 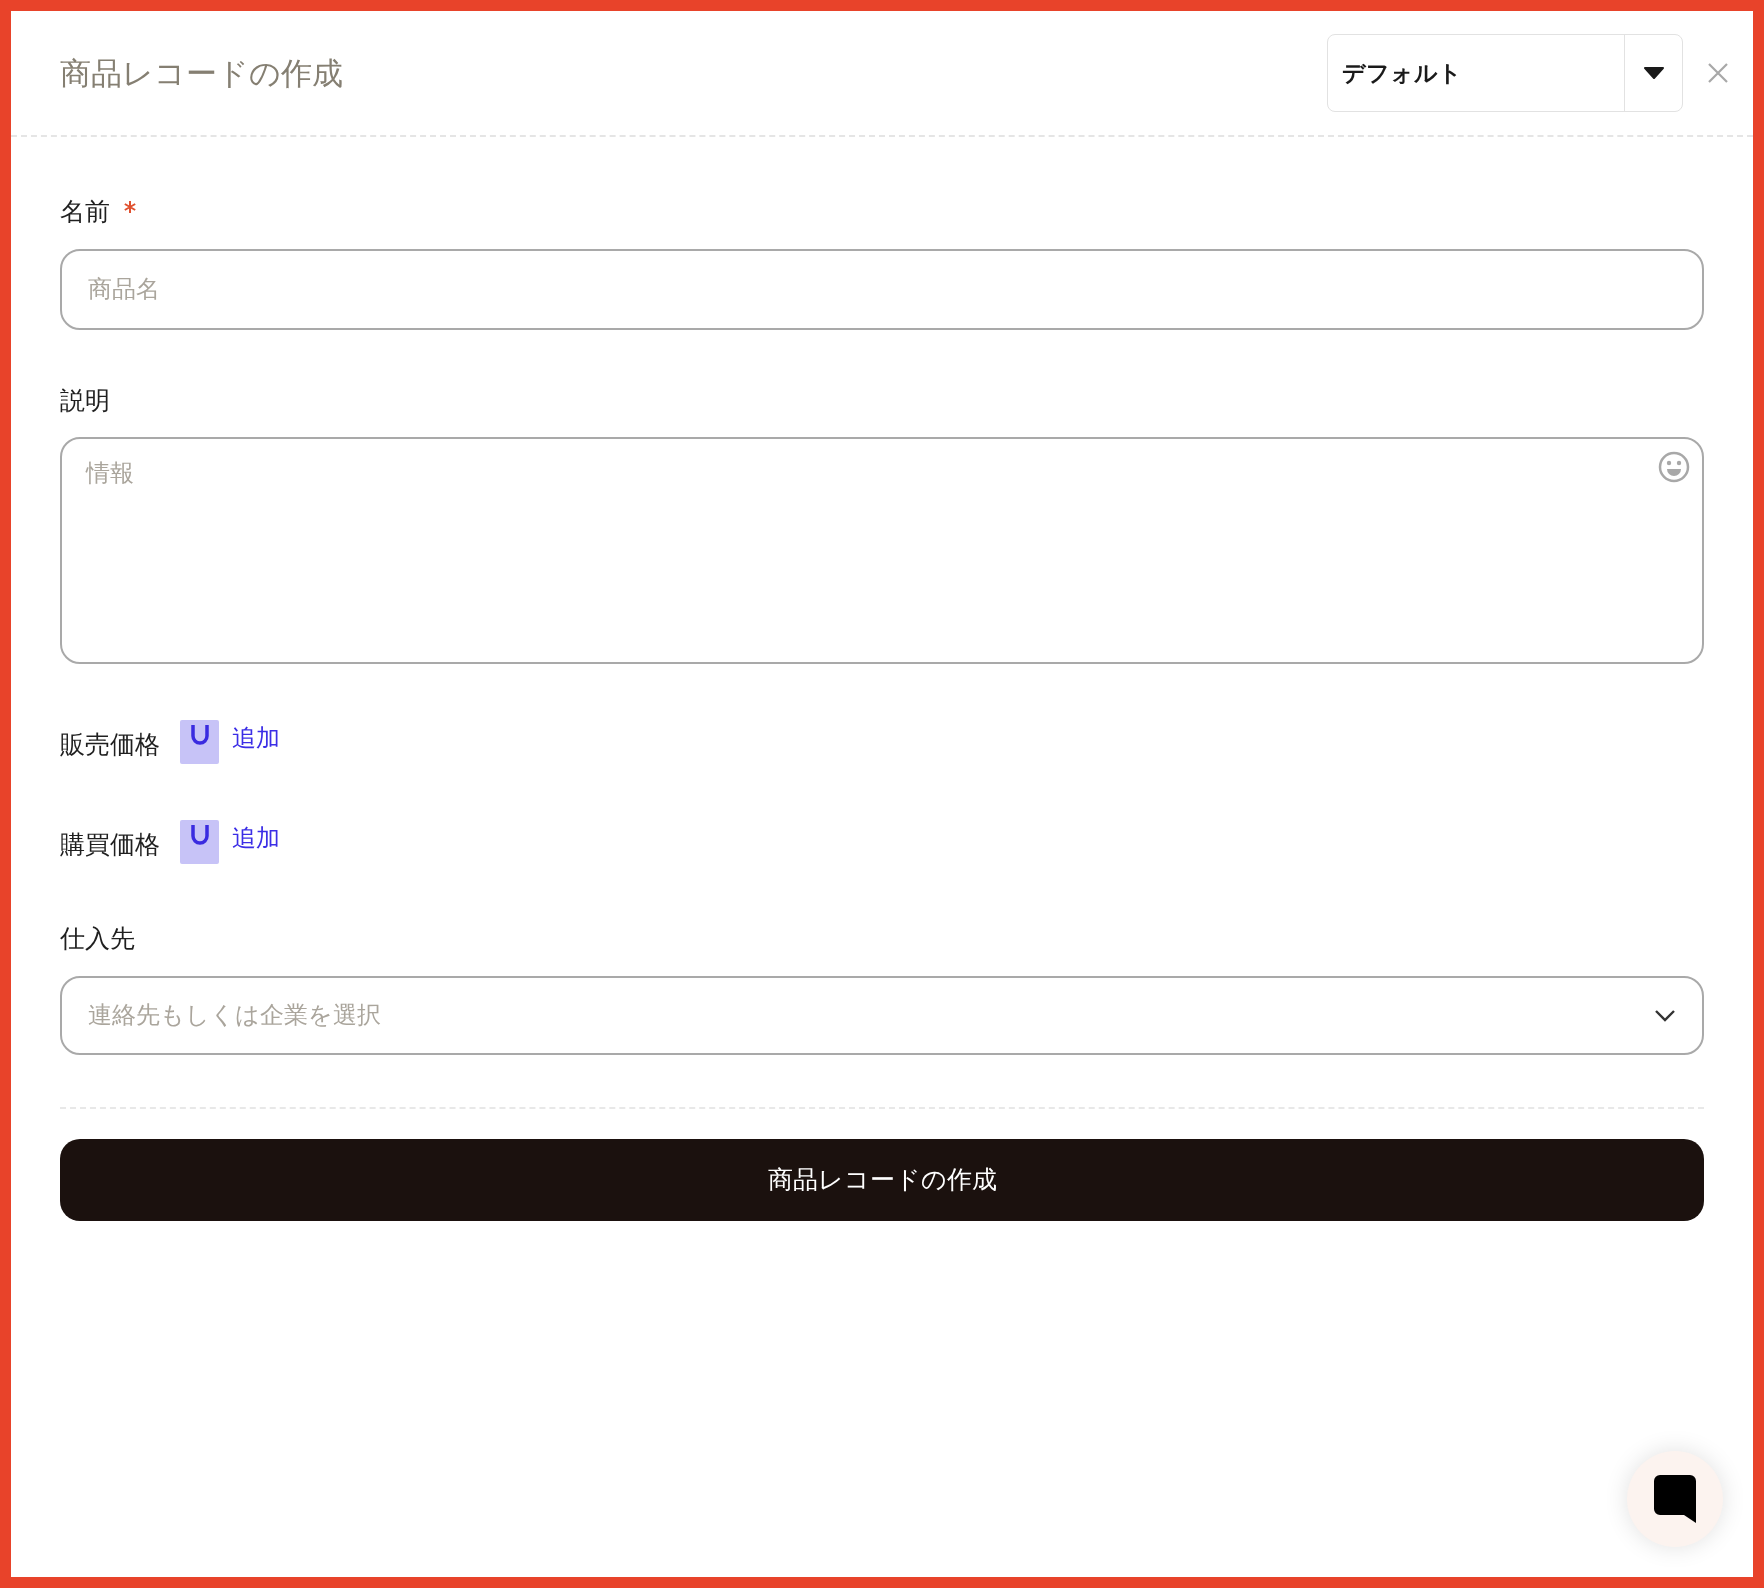 I want to click on field-label: 説明, so click(x=85, y=400).